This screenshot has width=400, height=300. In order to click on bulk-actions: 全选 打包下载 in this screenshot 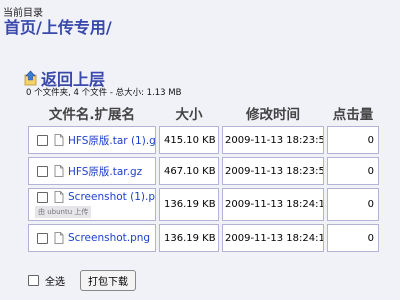, I will do `click(82, 280)`.